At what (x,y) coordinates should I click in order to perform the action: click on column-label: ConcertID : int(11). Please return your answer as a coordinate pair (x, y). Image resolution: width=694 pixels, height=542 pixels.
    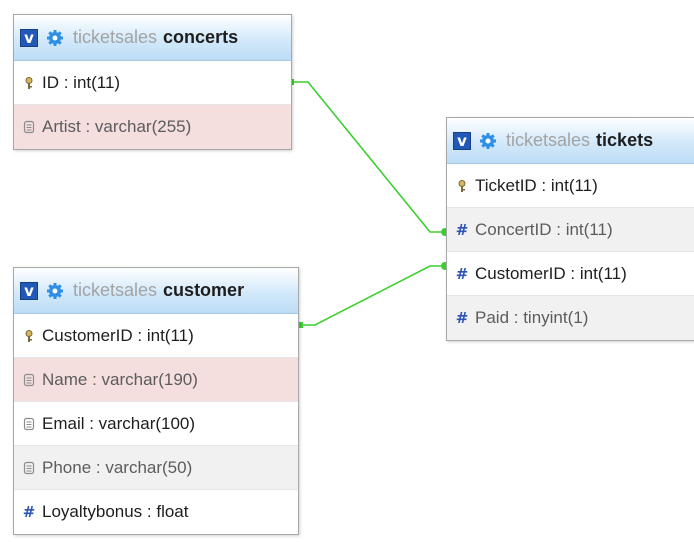
    Looking at the image, I should click on (544, 229).